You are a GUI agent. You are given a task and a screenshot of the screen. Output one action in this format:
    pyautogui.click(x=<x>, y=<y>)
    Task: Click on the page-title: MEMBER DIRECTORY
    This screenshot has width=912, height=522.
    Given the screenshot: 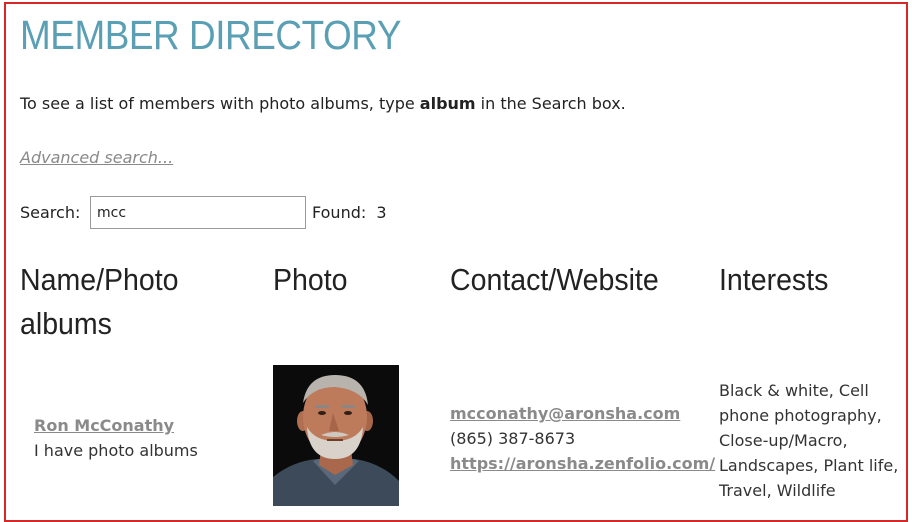 What is the action you would take?
    pyautogui.click(x=210, y=35)
    